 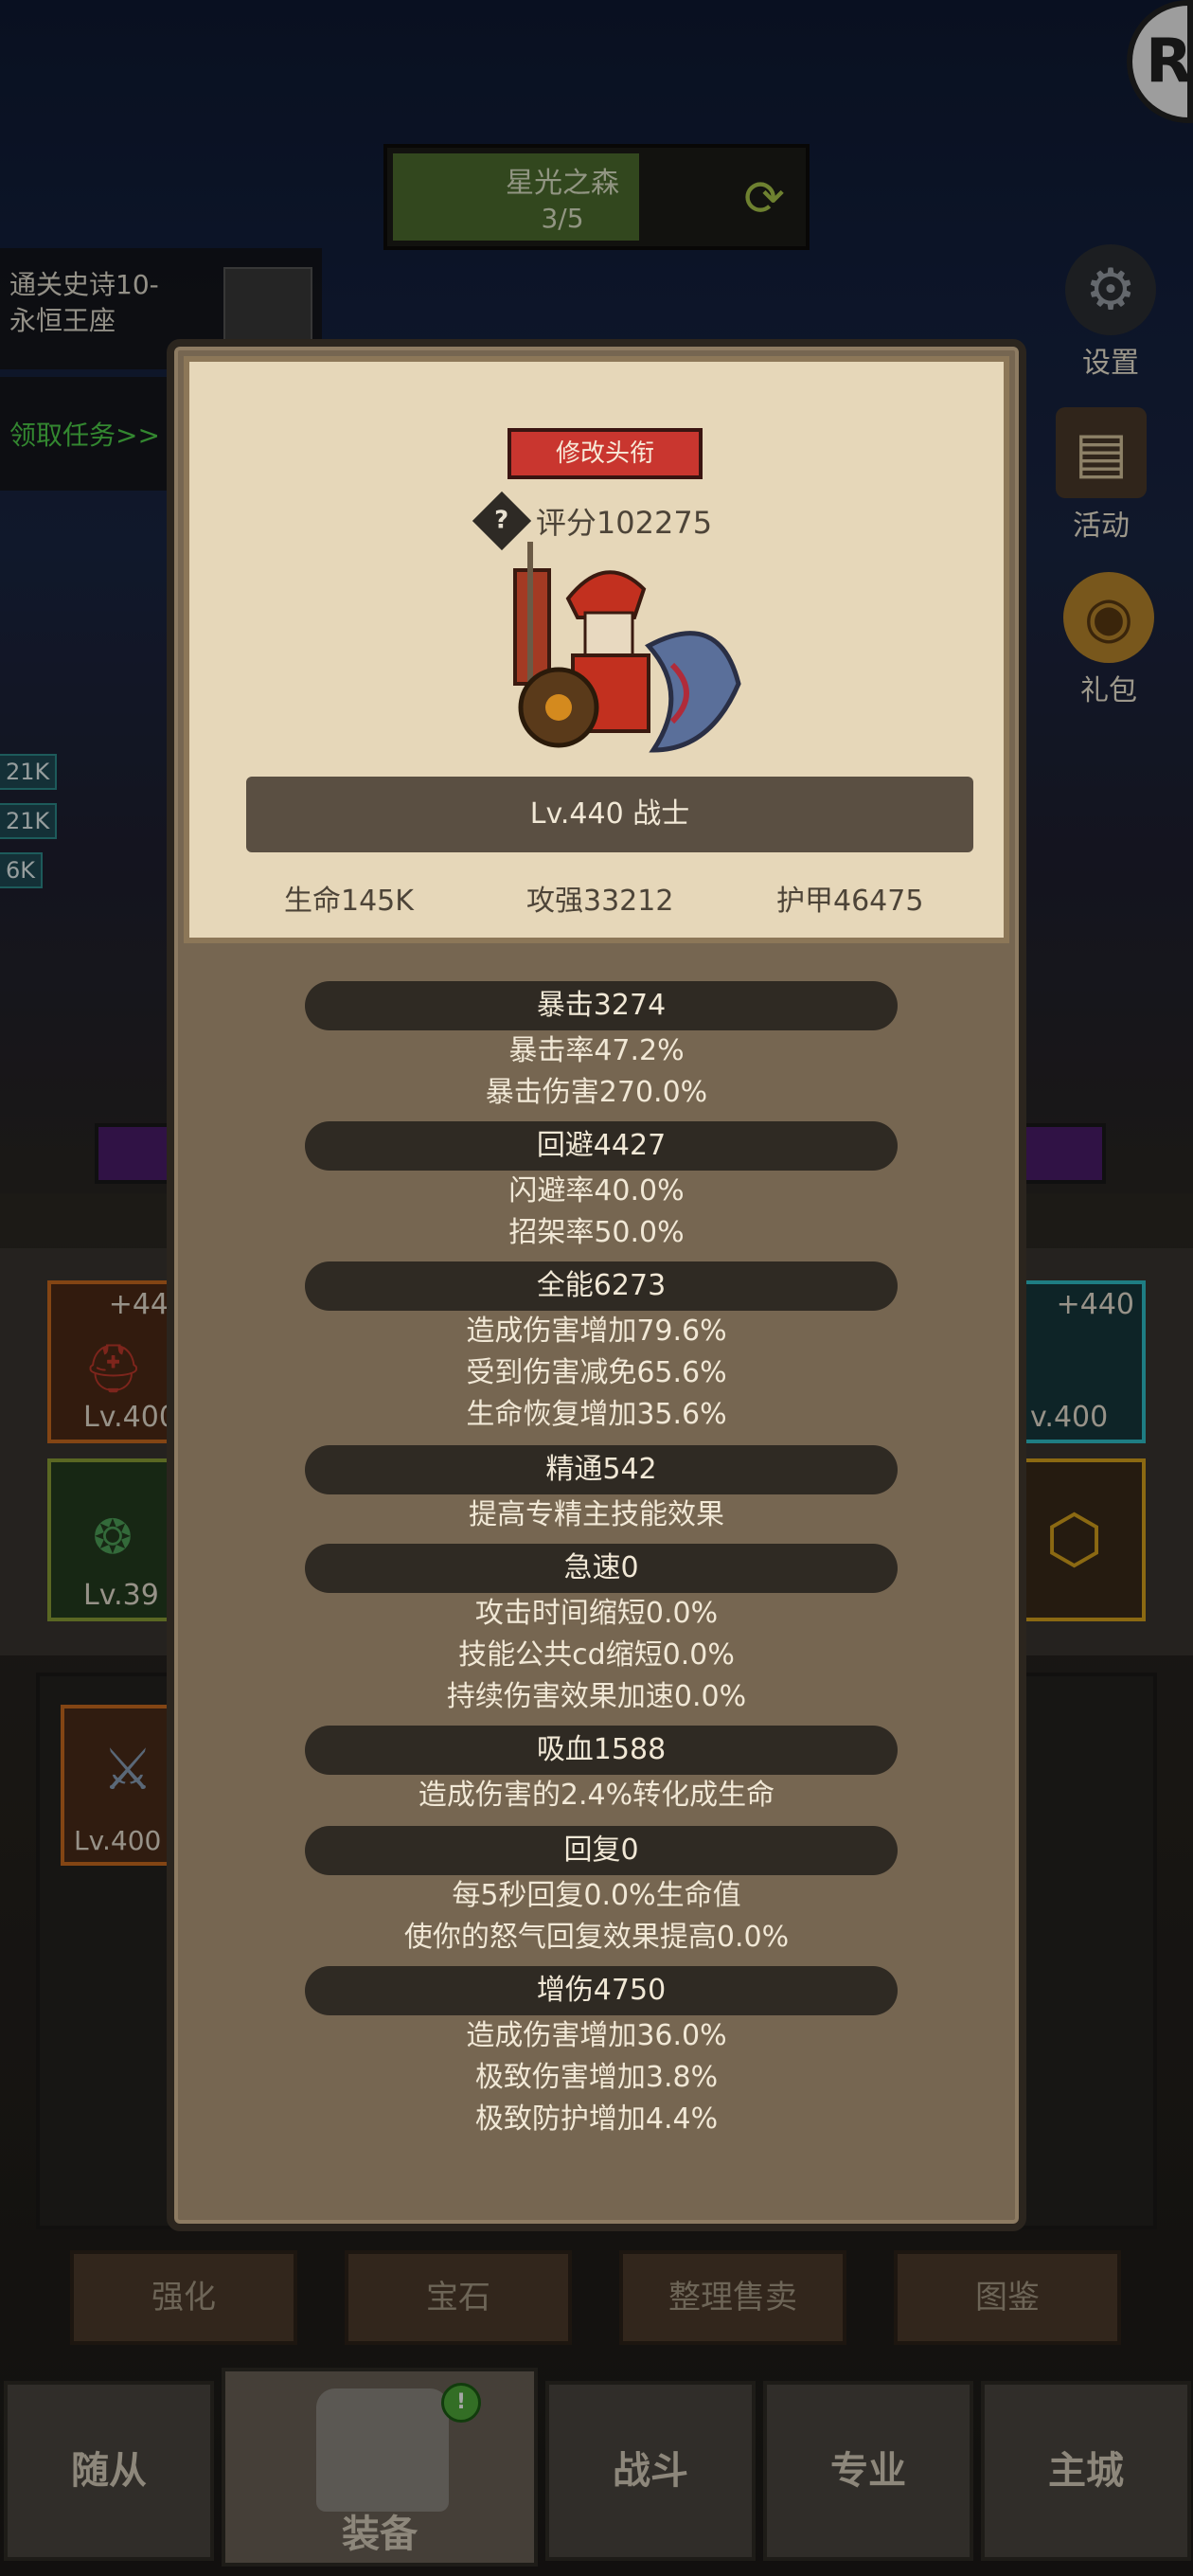 I want to click on stat-line: 极致伤害增加3.8%, so click(x=596, y=2077).